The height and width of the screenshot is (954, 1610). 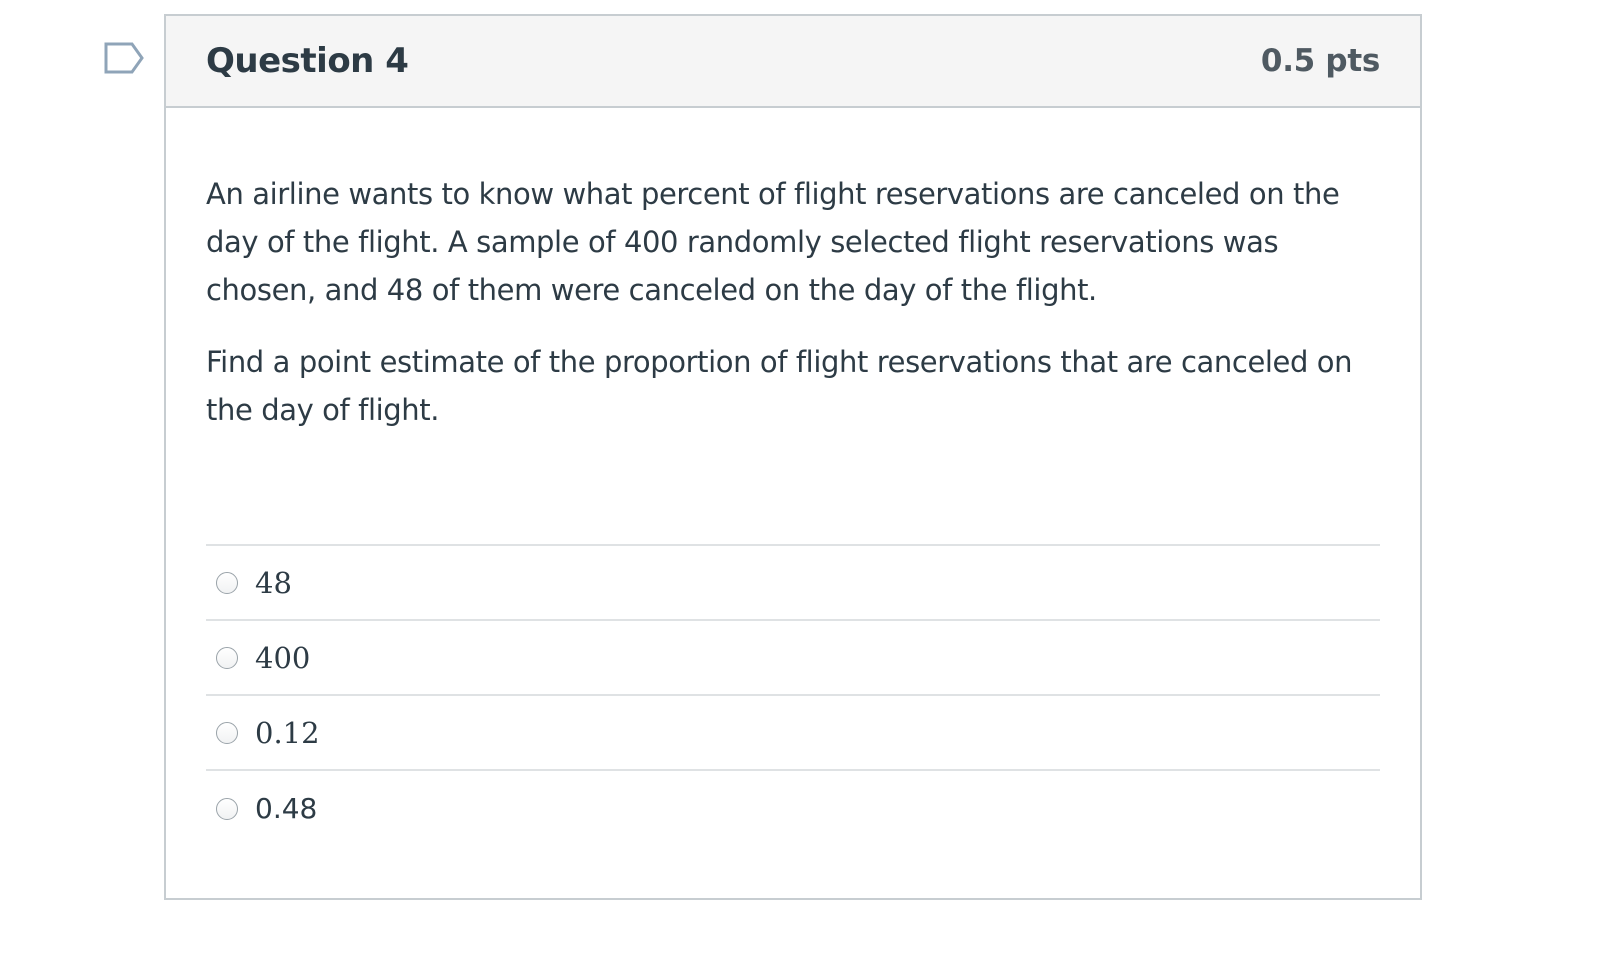 What do you see at coordinates (793, 808) in the screenshot?
I see `answer-option: 0.48` at bounding box center [793, 808].